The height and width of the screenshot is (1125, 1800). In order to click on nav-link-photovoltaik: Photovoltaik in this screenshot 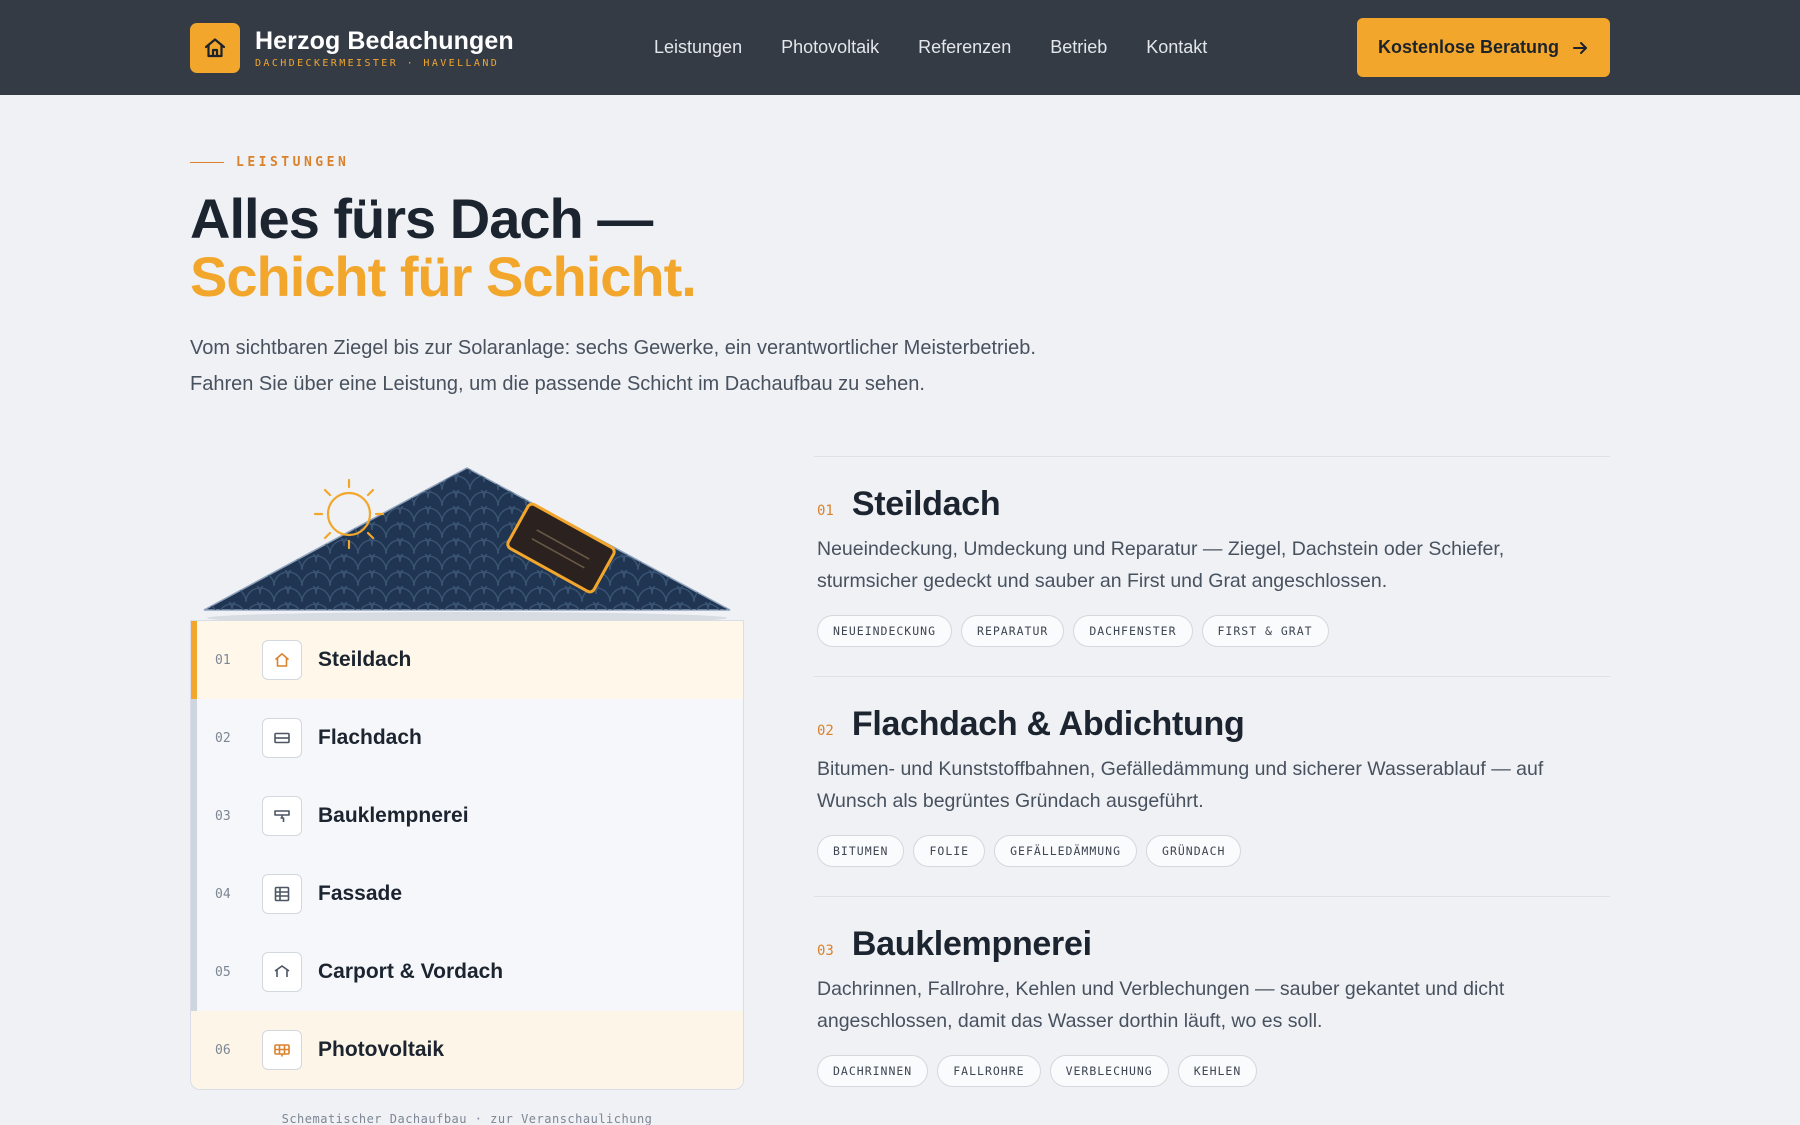, I will do `click(830, 47)`.